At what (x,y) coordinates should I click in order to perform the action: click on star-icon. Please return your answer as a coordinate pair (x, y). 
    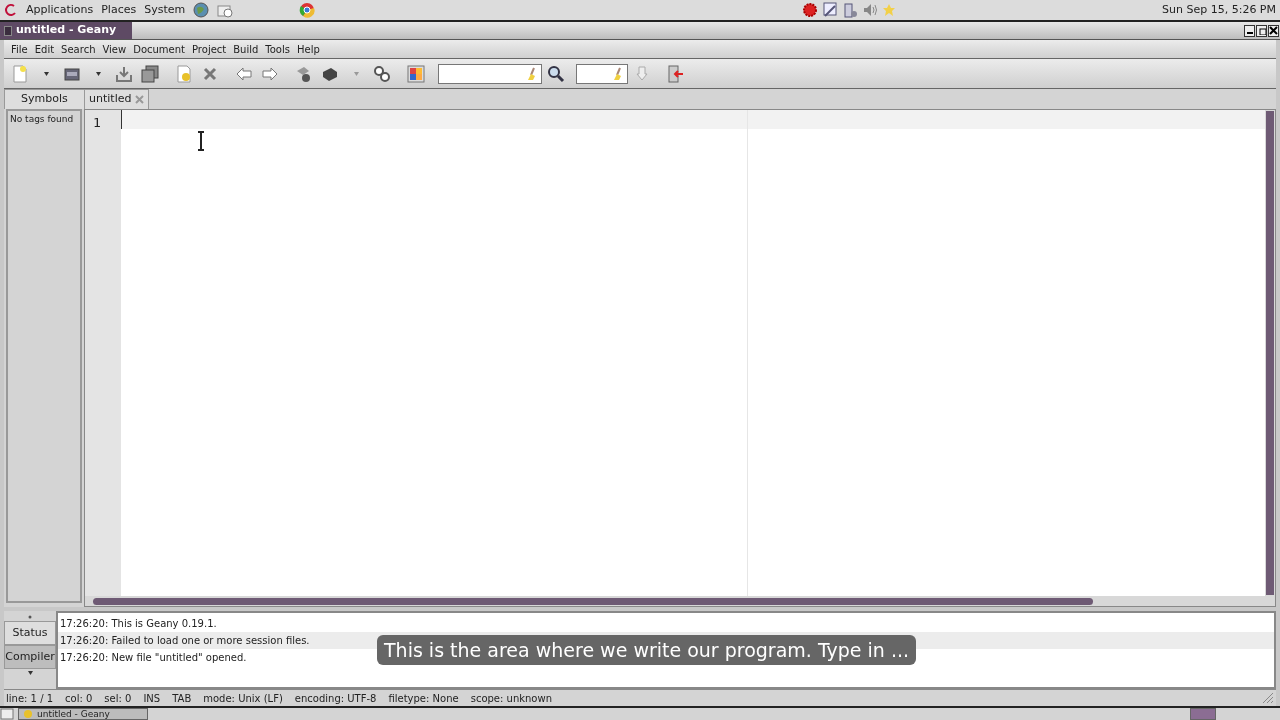
    Looking at the image, I should click on (889, 10).